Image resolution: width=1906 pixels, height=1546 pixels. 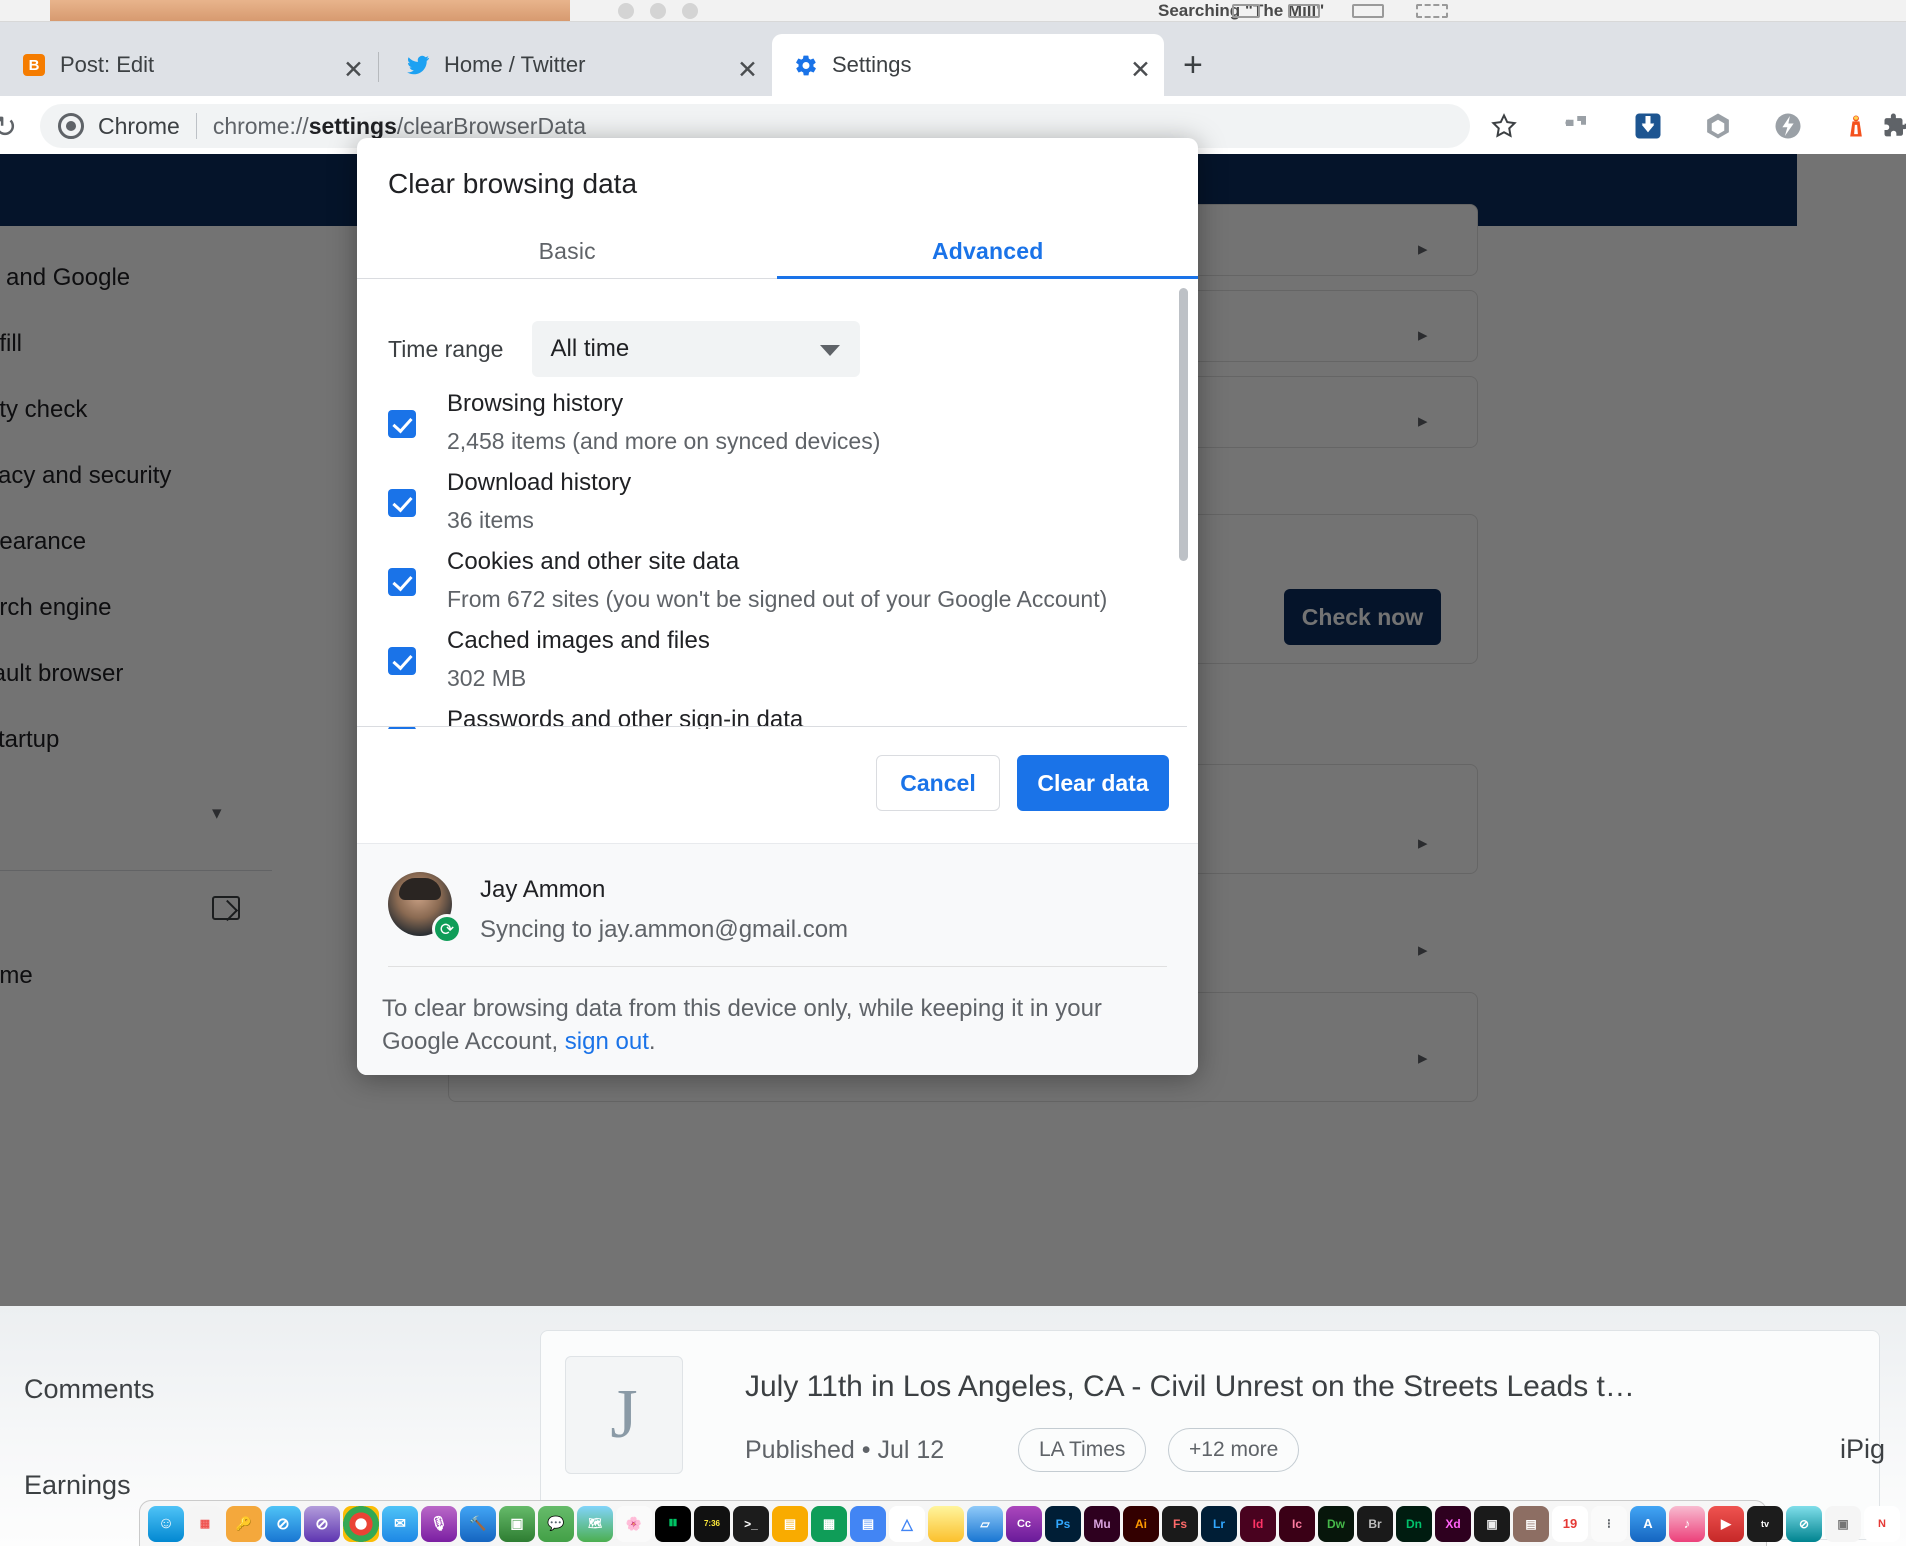 What do you see at coordinates (582, 65) in the screenshot?
I see `browser-tab-1: Home / Twitter` at bounding box center [582, 65].